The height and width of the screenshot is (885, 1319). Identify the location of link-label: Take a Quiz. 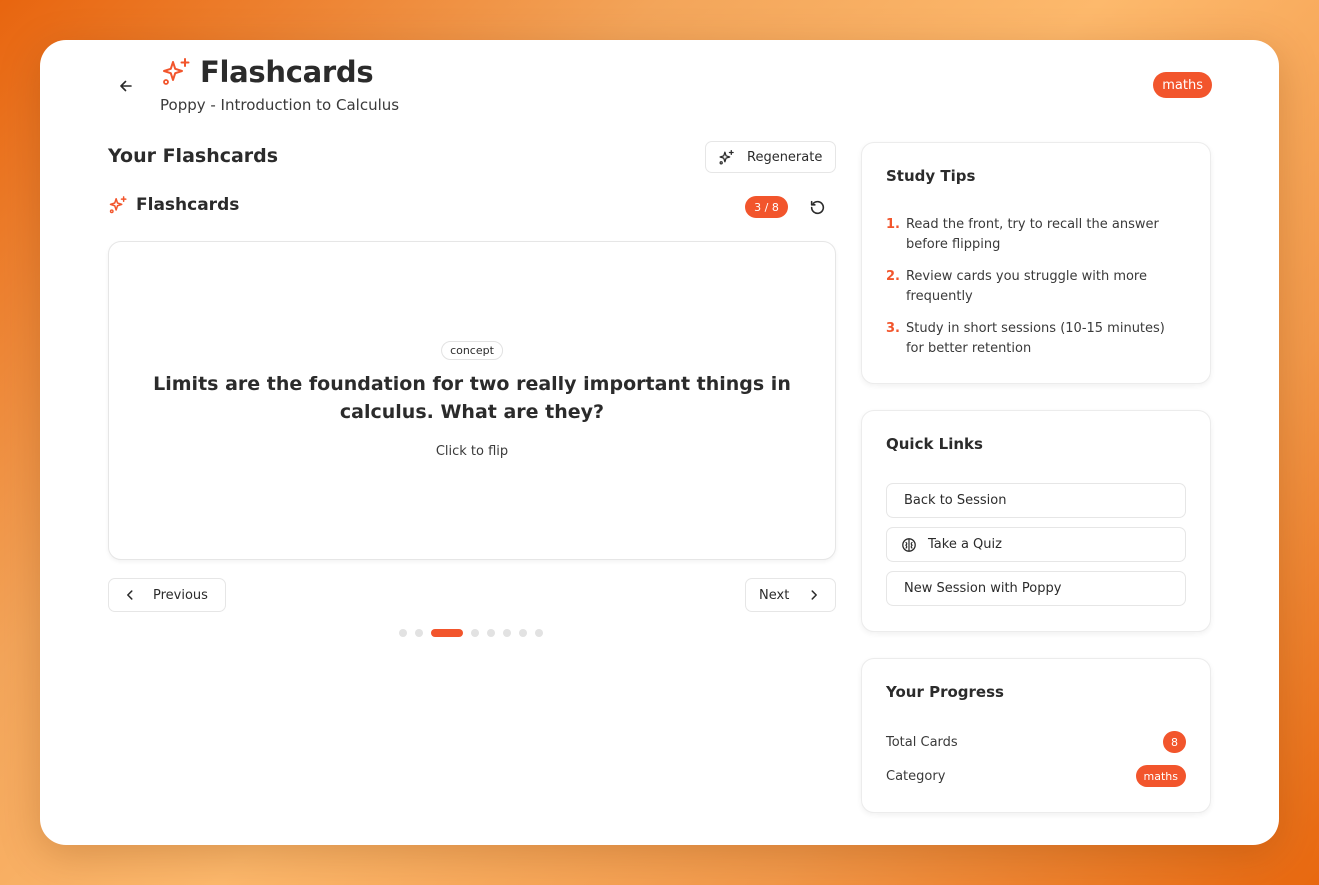
(965, 544).